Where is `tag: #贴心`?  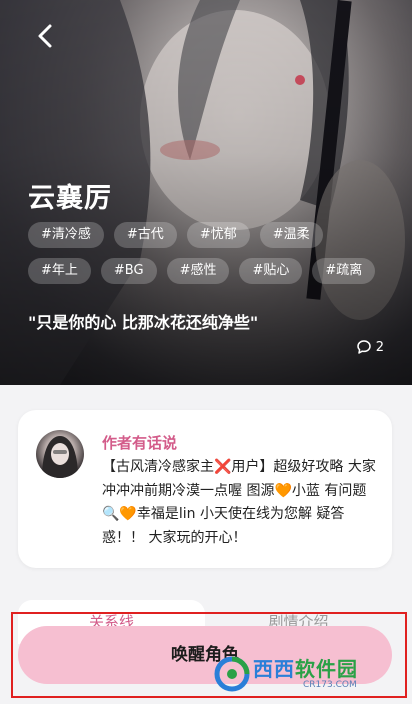 tag: #贴心 is located at coordinates (271, 271).